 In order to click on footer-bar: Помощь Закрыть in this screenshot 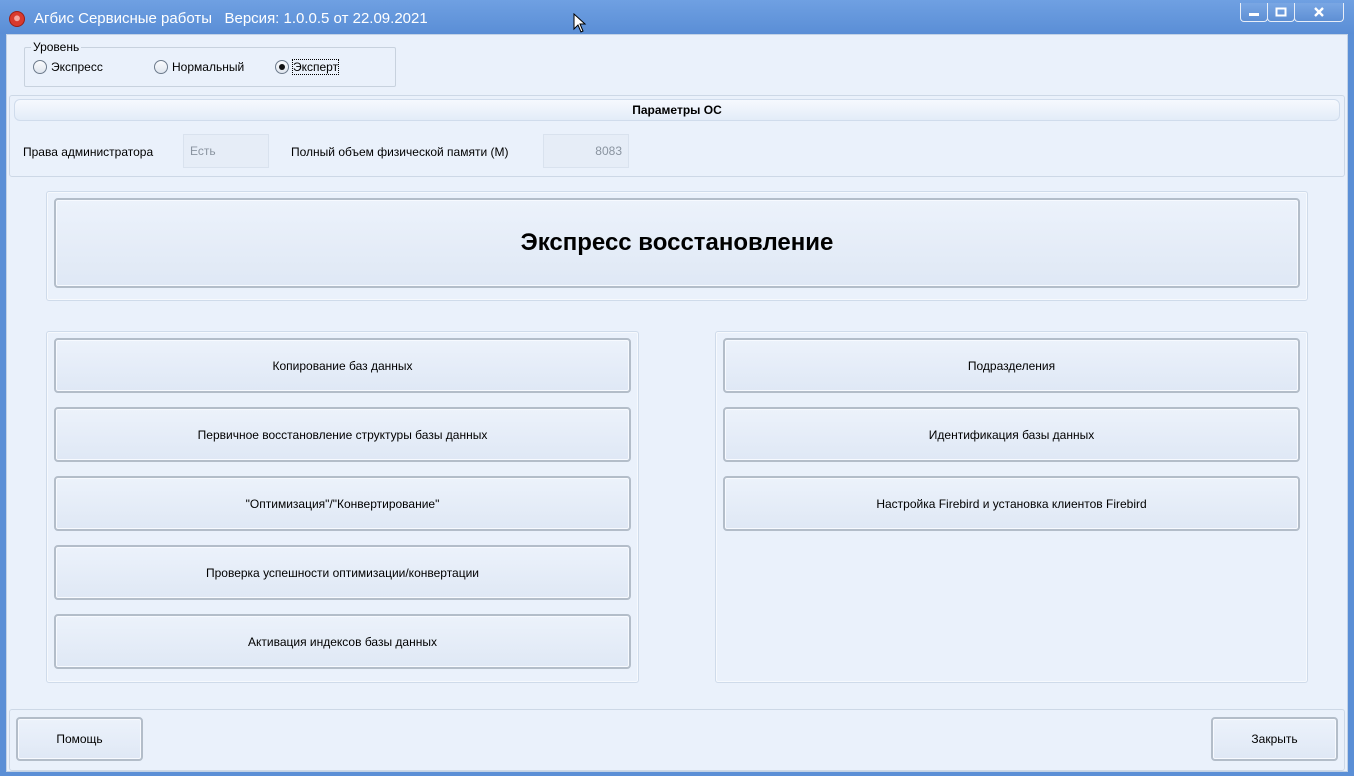, I will do `click(677, 740)`.